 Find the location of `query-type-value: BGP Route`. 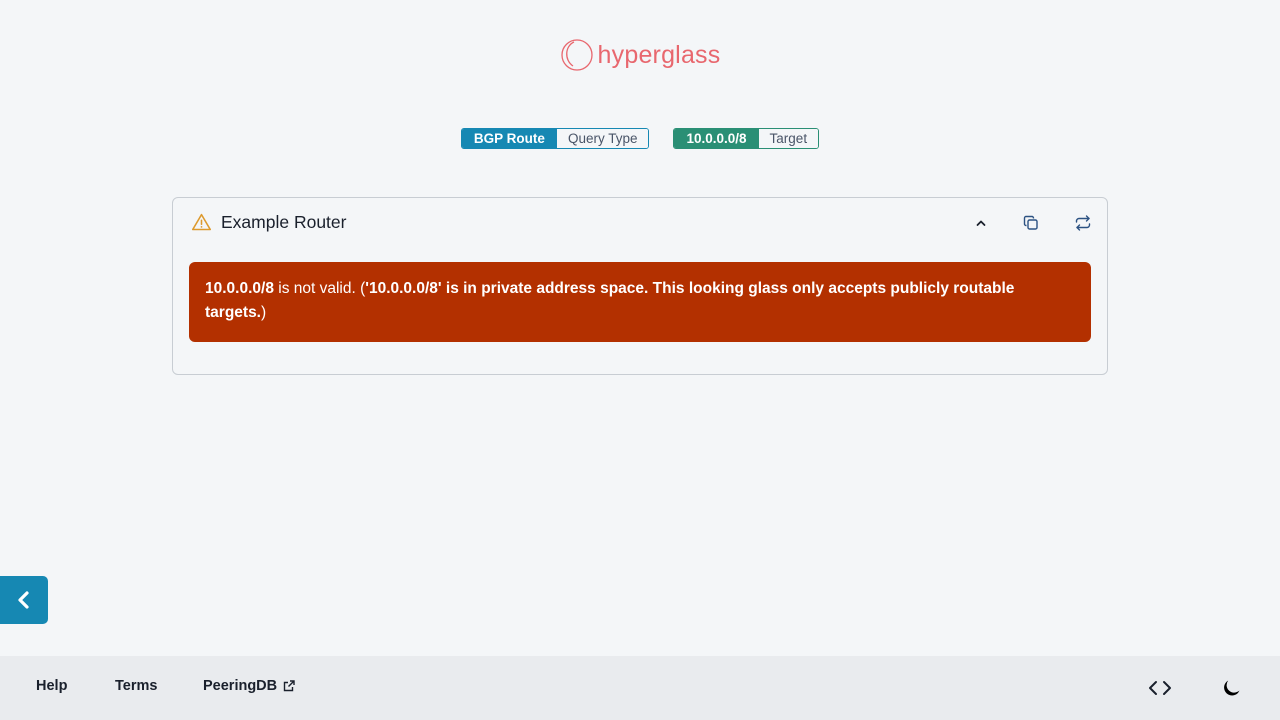

query-type-value: BGP Route is located at coordinates (509, 138).